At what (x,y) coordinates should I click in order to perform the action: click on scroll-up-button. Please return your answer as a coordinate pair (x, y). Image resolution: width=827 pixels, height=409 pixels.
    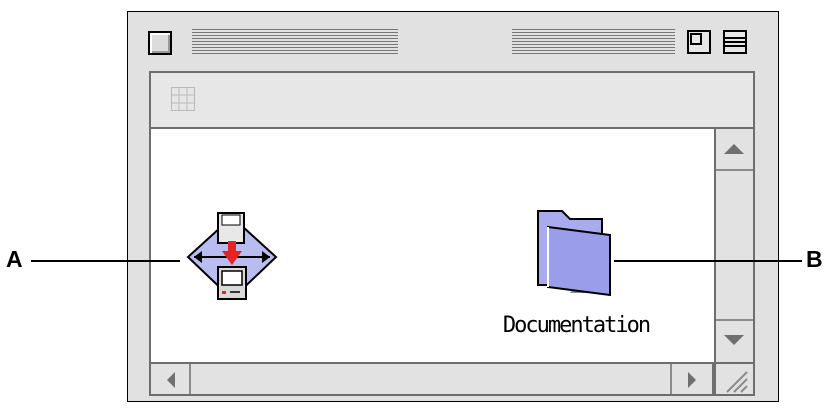
    Looking at the image, I should click on (734, 150).